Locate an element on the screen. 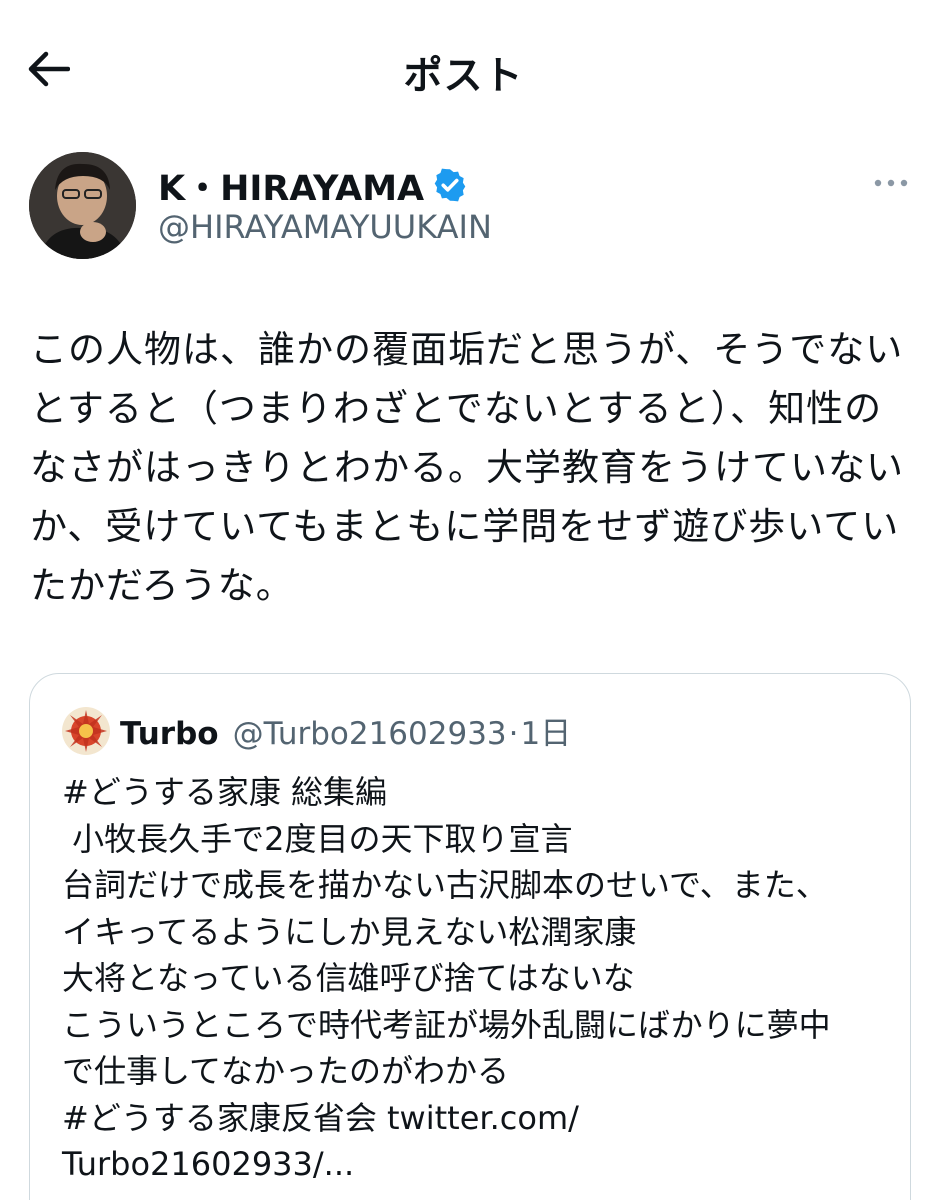 The image size is (927, 1200). avatar-image is located at coordinates (82, 205).